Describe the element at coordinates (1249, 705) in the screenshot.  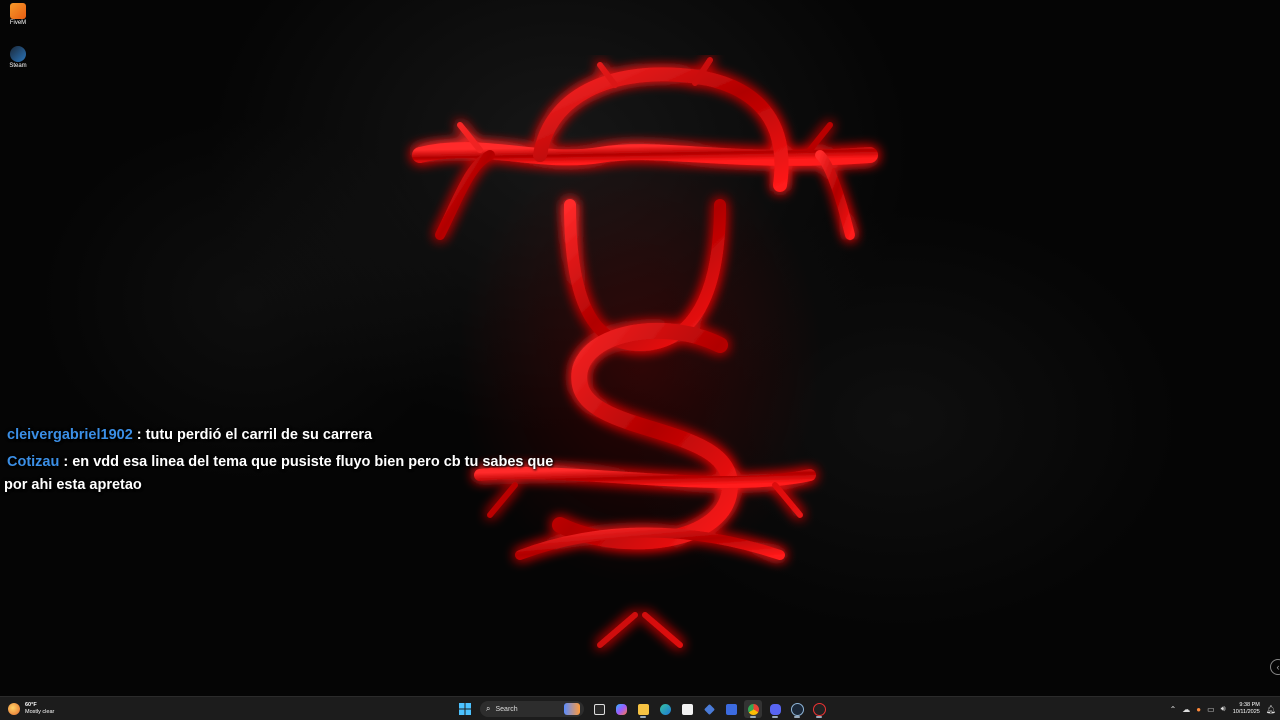
I see `clock-time: 9:38 PM` at that location.